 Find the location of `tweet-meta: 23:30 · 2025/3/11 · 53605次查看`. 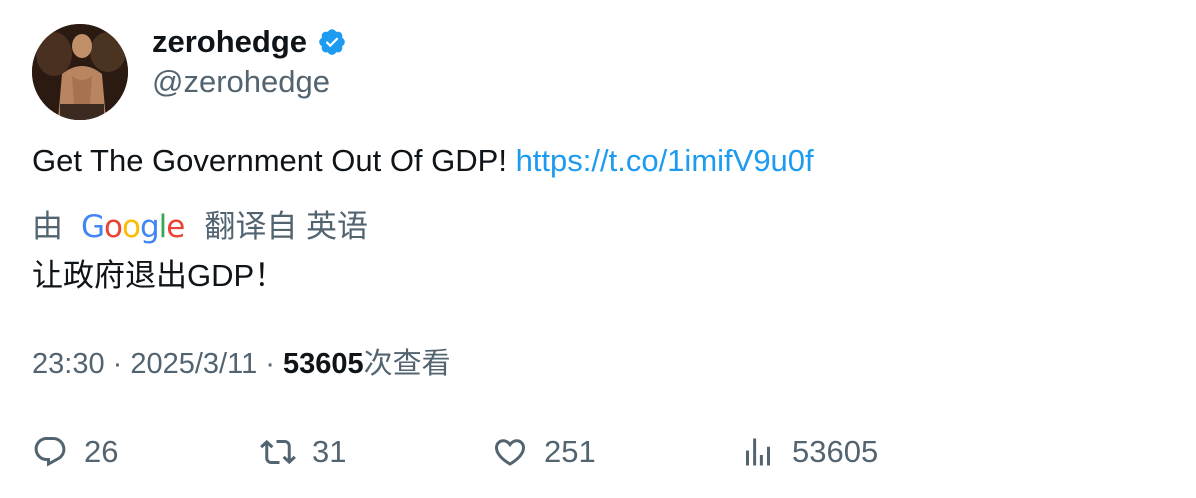

tweet-meta: 23:30 · 2025/3/11 · 53605次查看 is located at coordinates (241, 364).